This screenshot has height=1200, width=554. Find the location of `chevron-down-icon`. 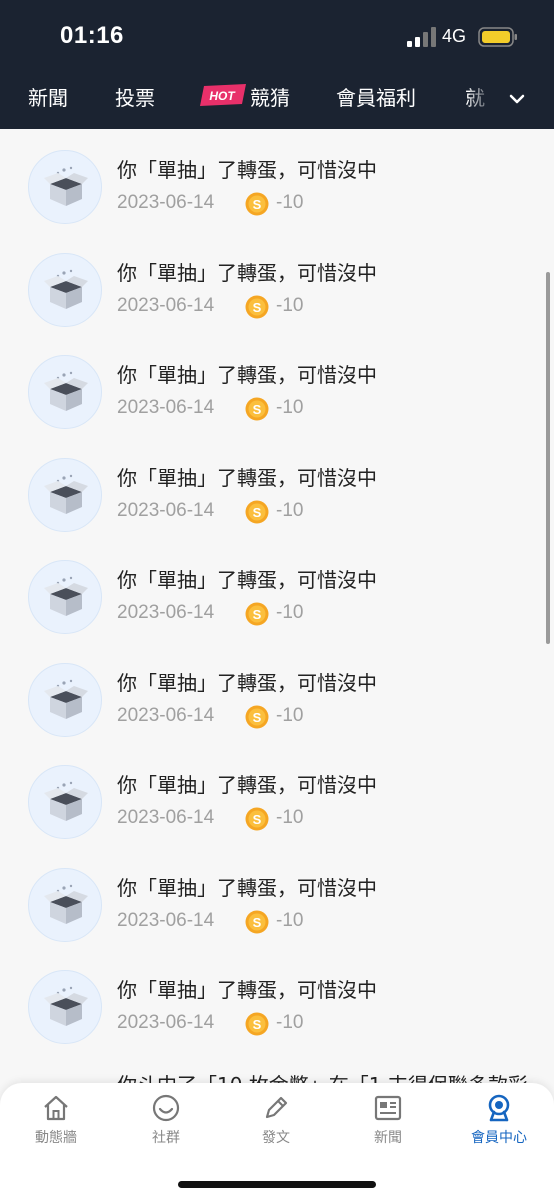

chevron-down-icon is located at coordinates (517, 99).